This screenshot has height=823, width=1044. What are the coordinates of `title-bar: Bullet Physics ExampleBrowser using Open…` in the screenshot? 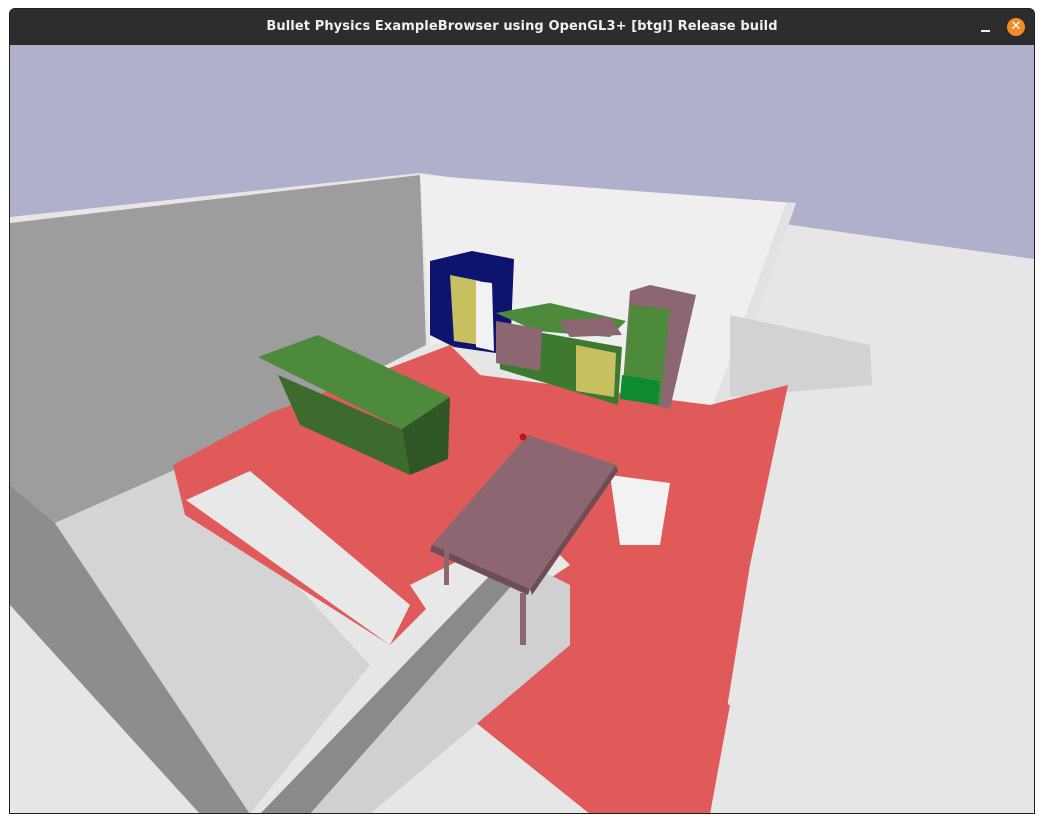 It's located at (522, 27).